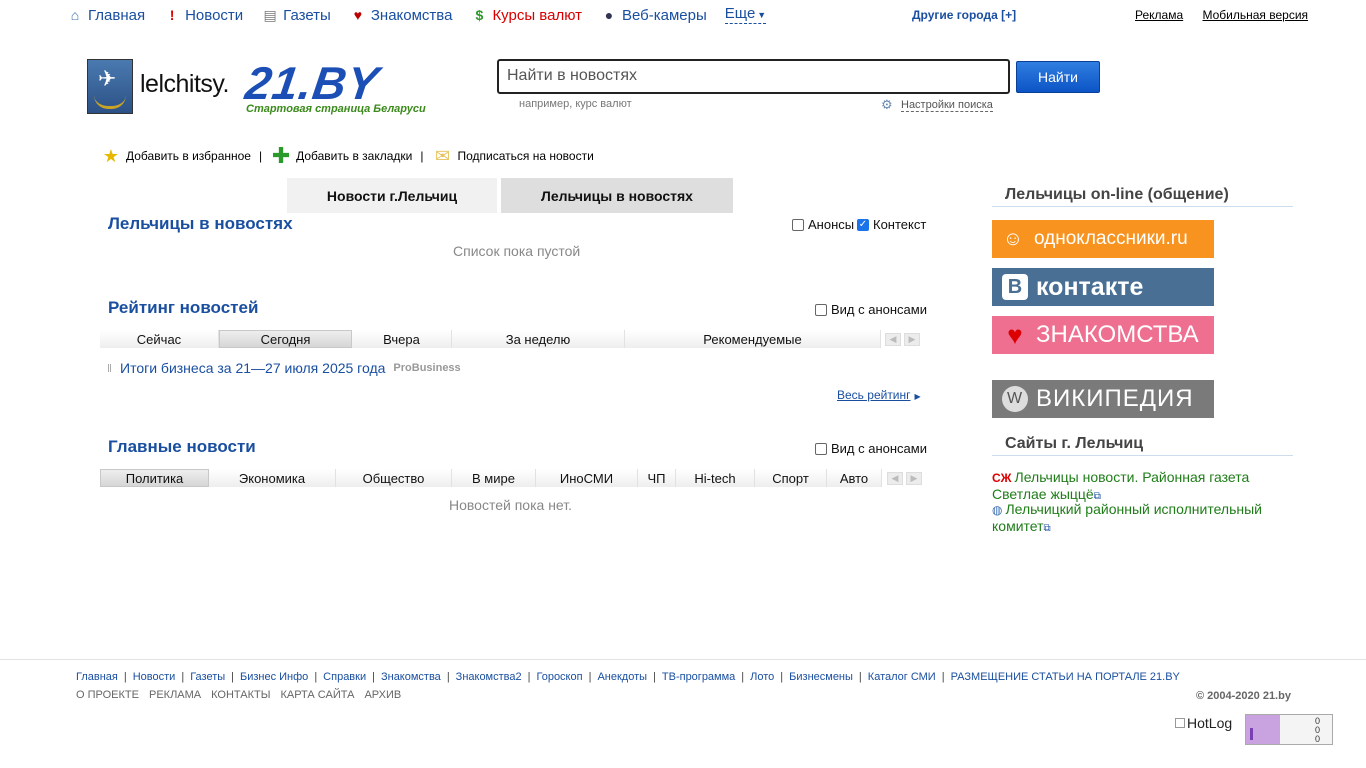 The image size is (1366, 768). What do you see at coordinates (427, 368) in the screenshot?
I see `news-source: ProBusiness` at bounding box center [427, 368].